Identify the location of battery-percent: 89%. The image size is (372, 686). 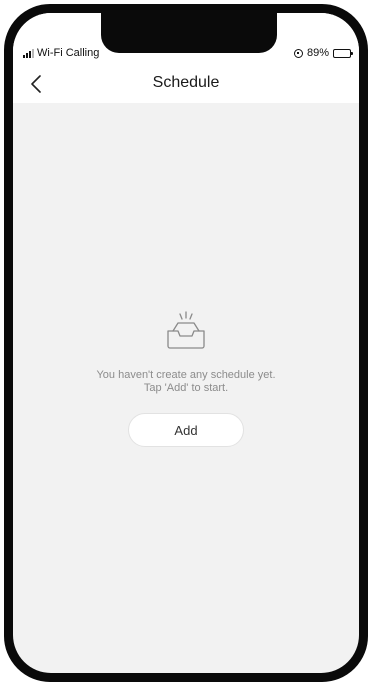
(317, 53).